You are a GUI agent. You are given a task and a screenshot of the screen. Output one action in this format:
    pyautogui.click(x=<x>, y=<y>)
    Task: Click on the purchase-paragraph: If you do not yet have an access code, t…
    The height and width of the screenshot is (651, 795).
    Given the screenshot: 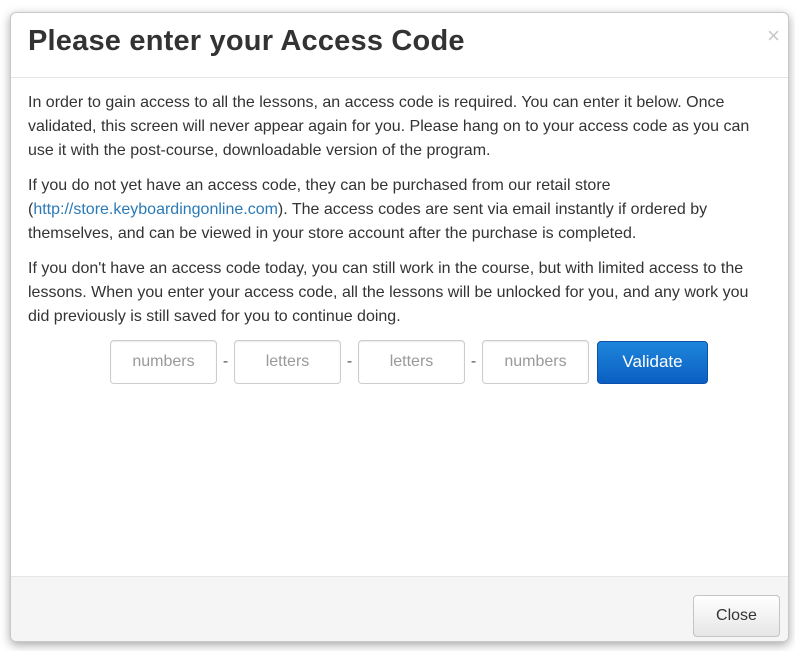 What is the action you would take?
    pyautogui.click(x=400, y=210)
    